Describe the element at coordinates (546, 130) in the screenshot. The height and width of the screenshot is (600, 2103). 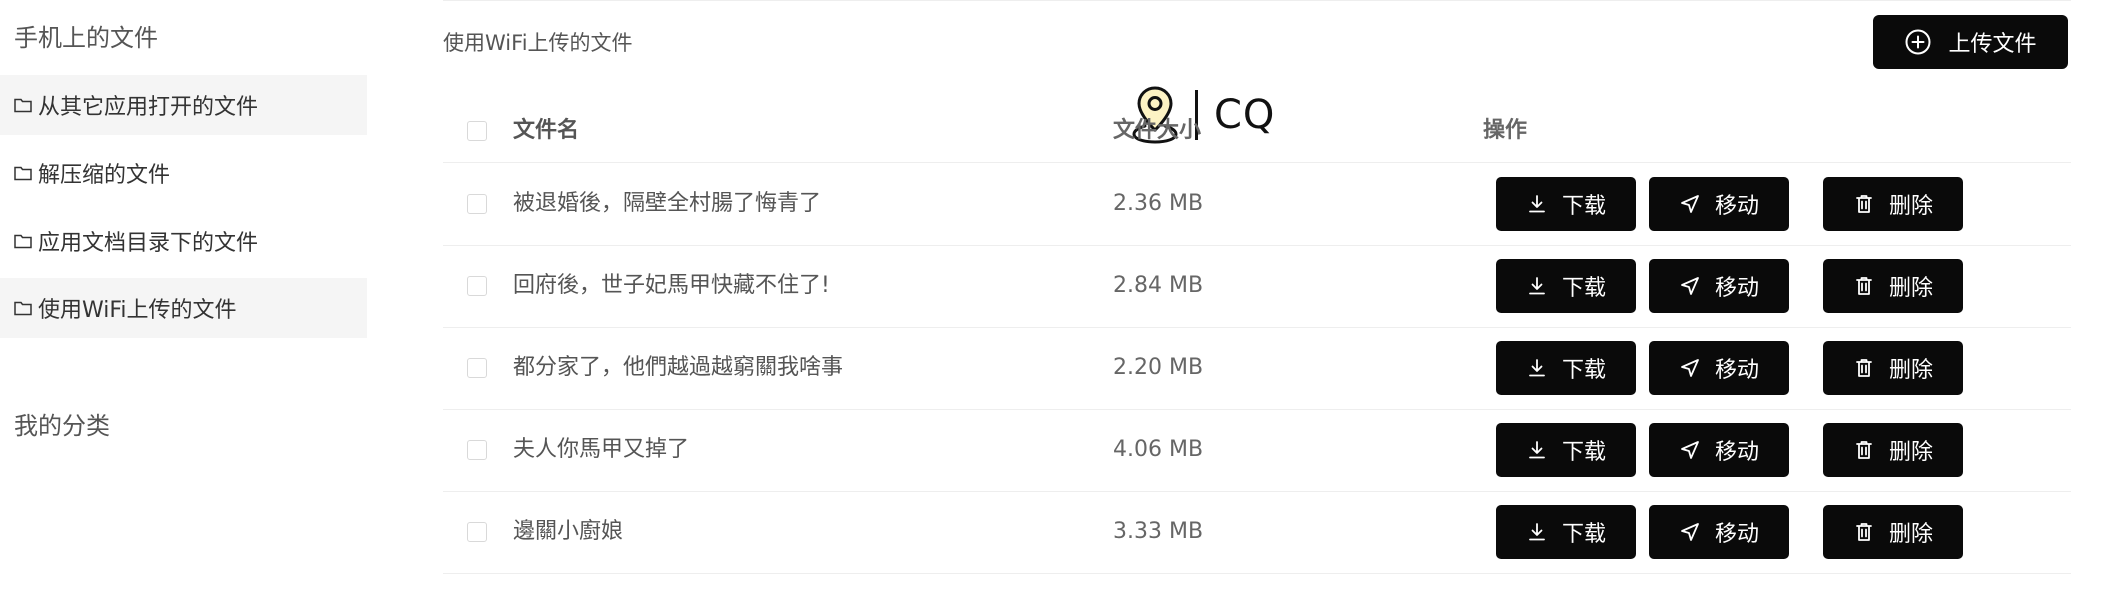
I see `column-header-name: 文件名` at that location.